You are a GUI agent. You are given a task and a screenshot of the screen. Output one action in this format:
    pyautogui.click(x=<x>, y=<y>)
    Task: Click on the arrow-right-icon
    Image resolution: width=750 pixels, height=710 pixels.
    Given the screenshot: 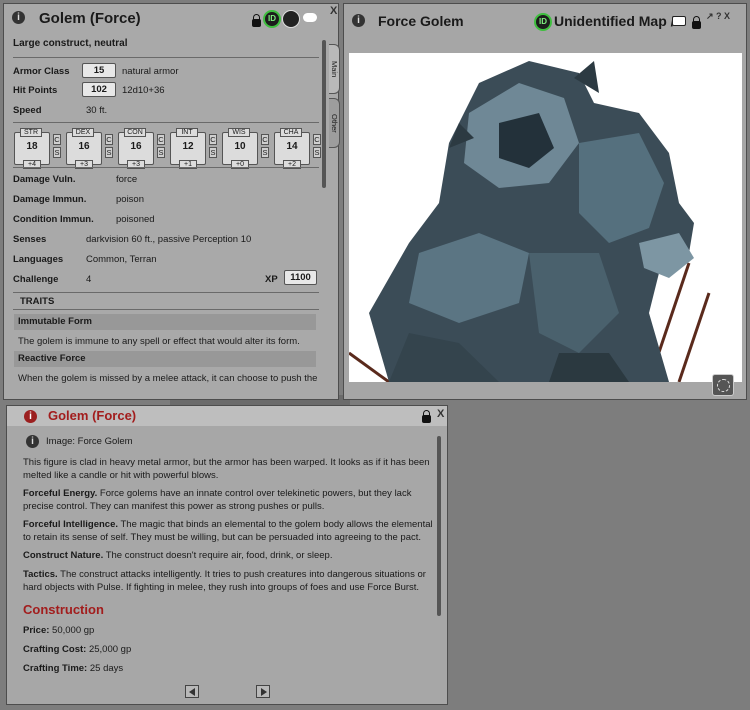 What is the action you would take?
    pyautogui.click(x=264, y=692)
    